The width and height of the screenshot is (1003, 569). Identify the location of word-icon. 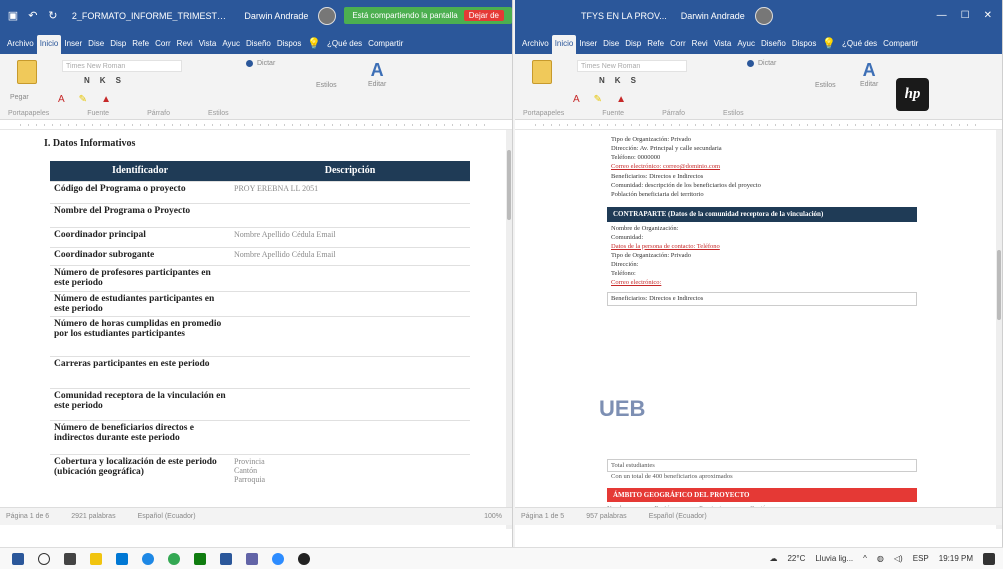
(226, 558).